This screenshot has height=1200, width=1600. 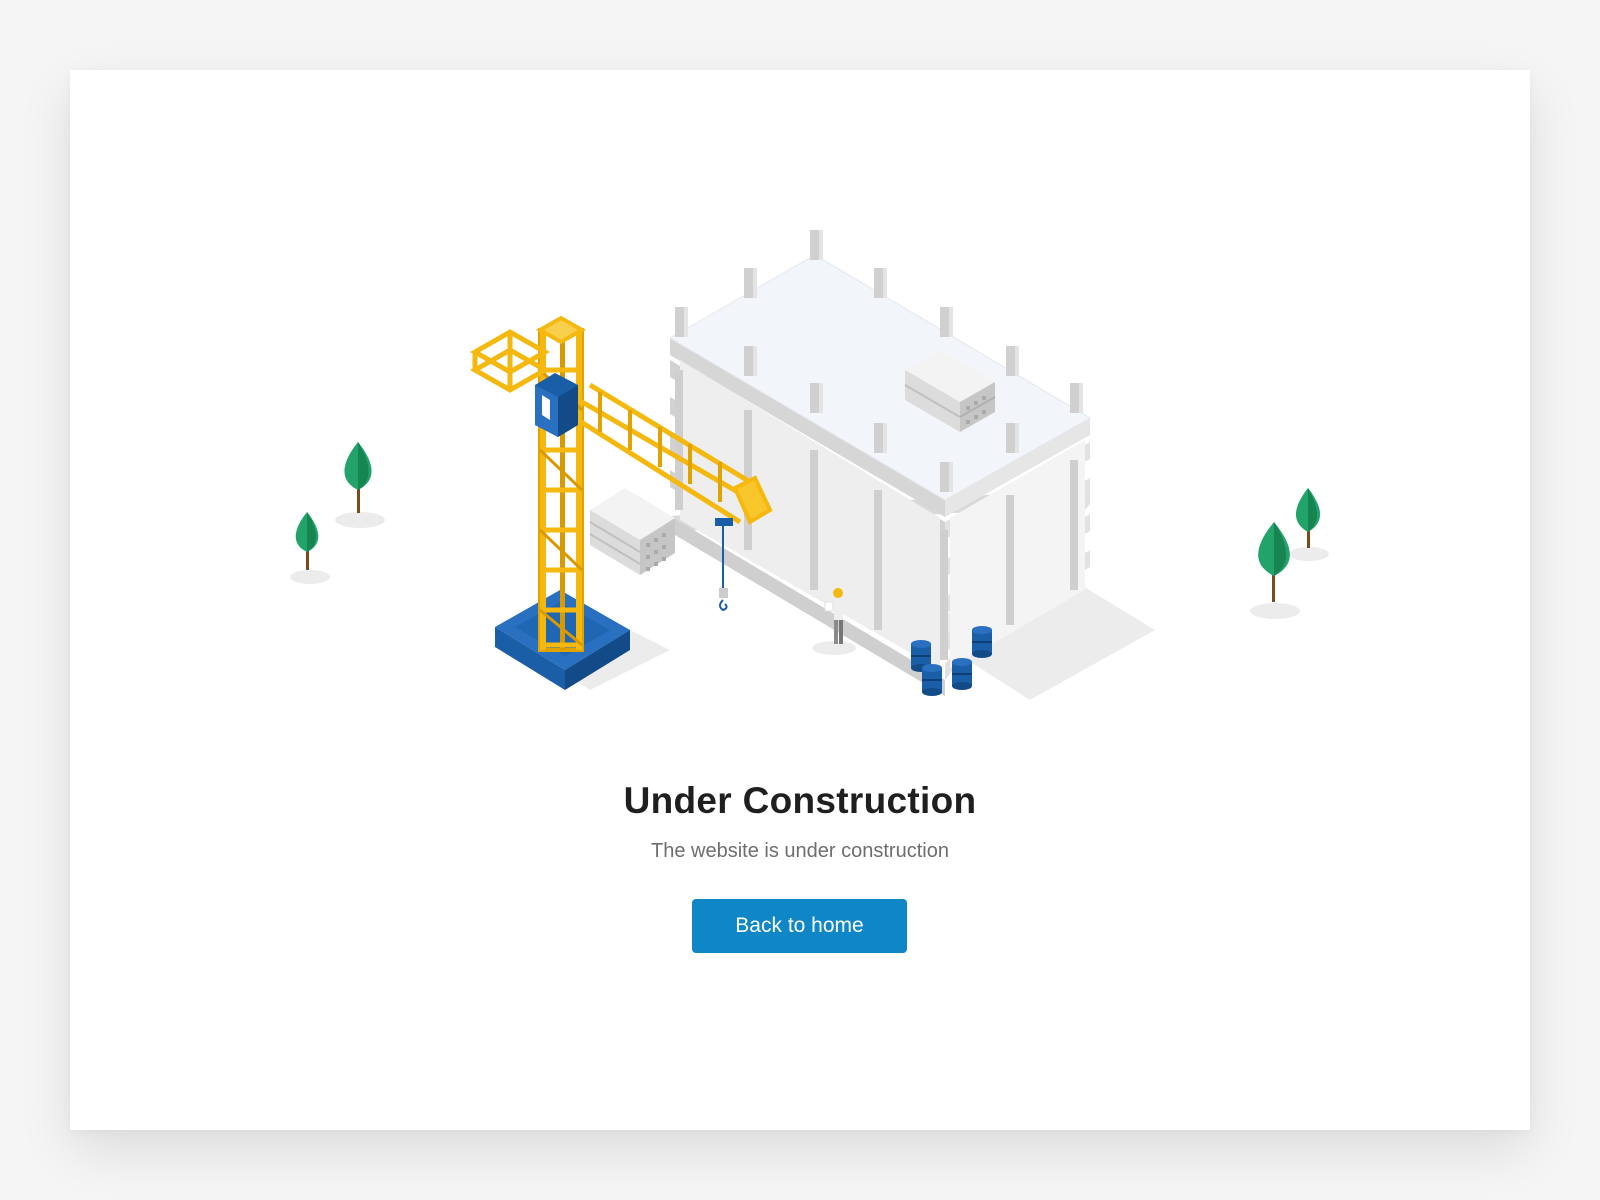 I want to click on page-title: Under Construction, so click(x=800, y=800).